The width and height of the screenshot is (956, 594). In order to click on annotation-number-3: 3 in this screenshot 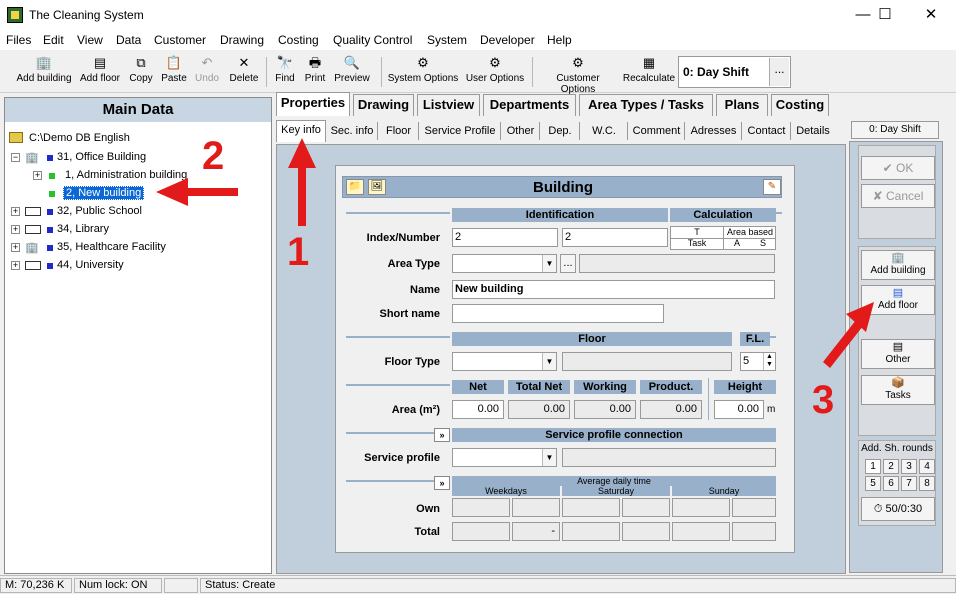, I will do `click(823, 400)`.